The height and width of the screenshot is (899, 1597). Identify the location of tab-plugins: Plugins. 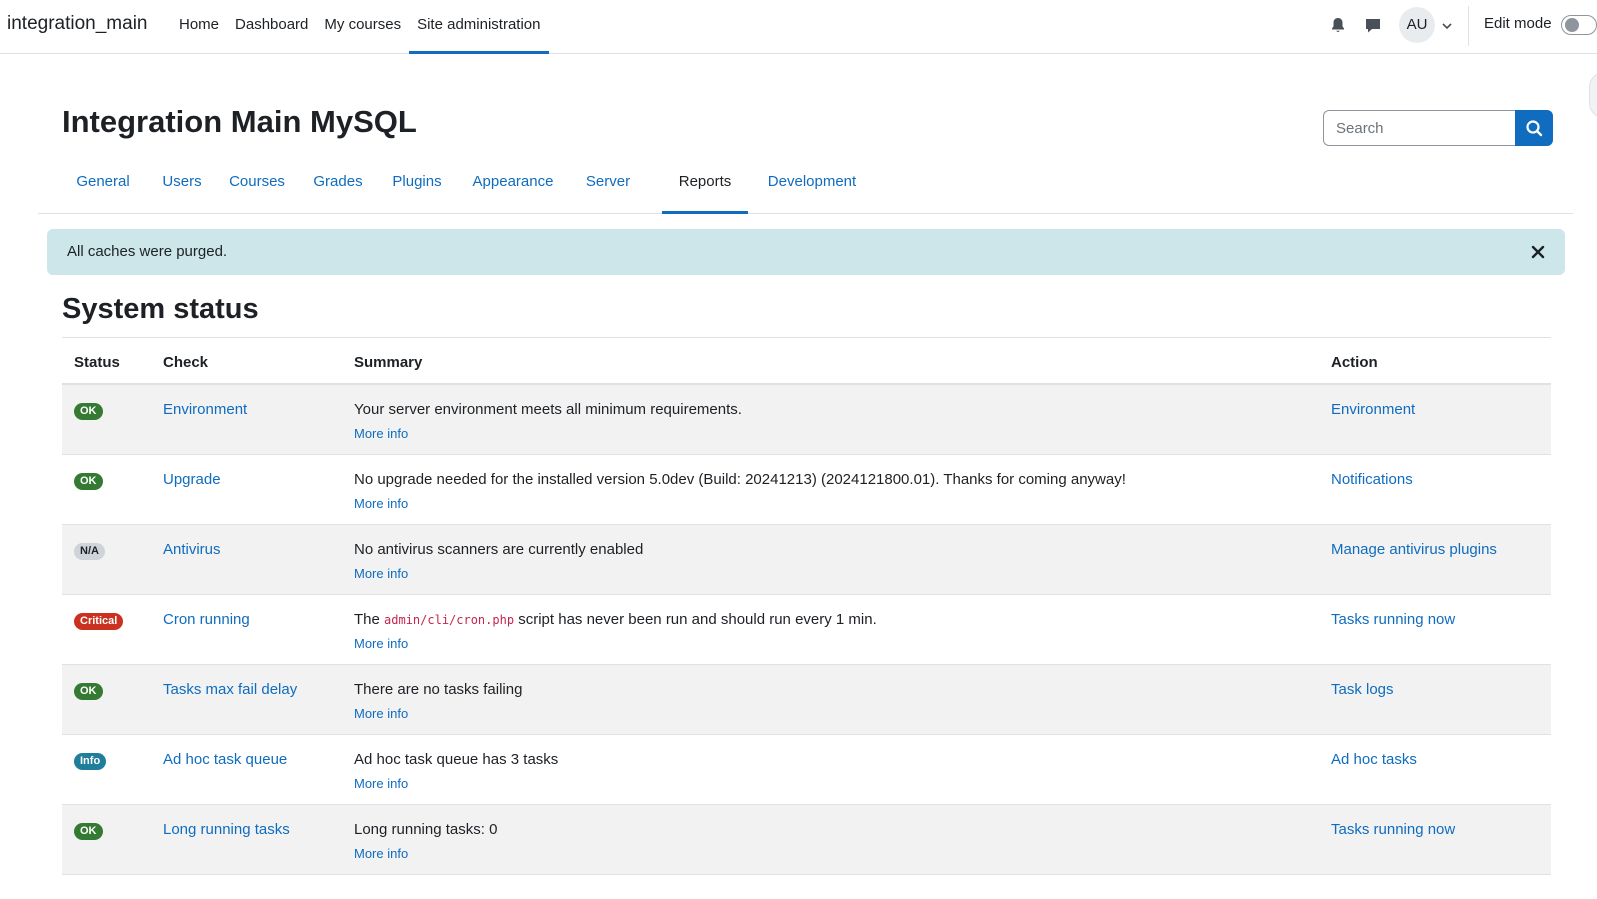
(417, 186).